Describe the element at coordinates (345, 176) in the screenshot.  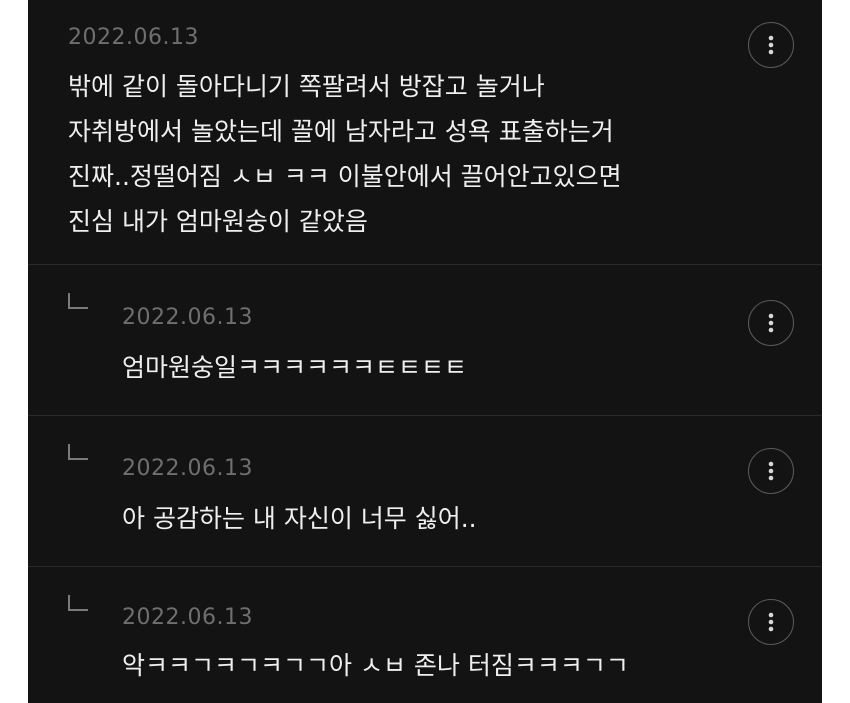
I see `comment-line: 진짜..정떨어짐 ㅅㅂ ㅋㅋ 이불안에서 끌어안고있으면` at that location.